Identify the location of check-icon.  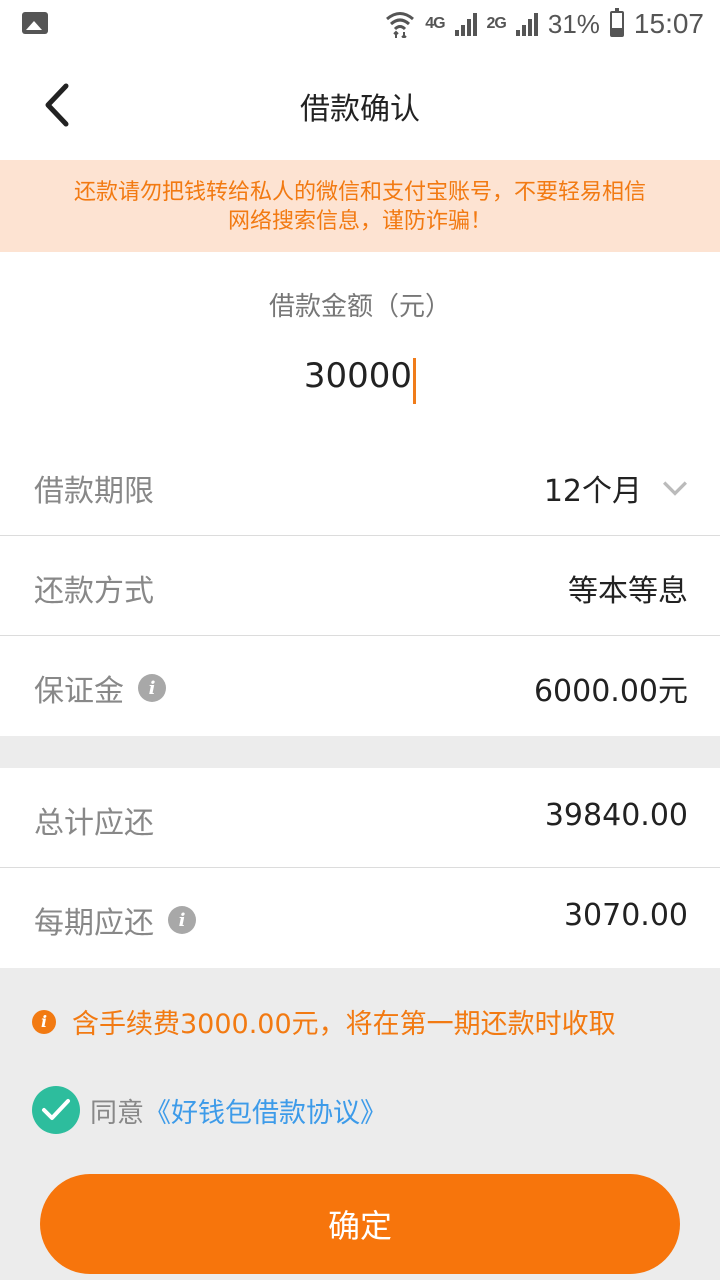
(56, 1109).